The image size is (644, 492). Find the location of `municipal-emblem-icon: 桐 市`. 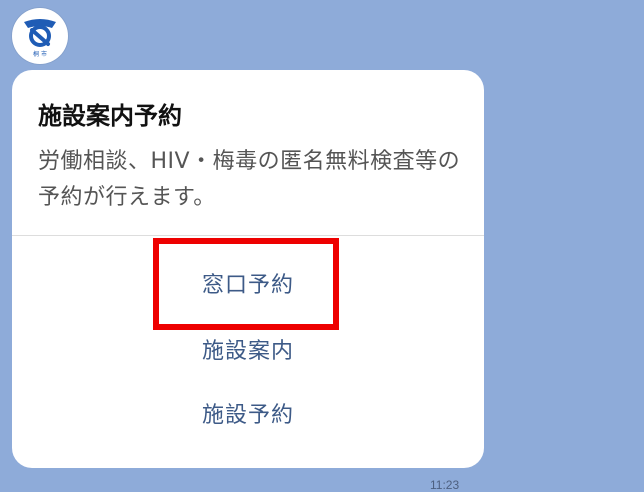

municipal-emblem-icon: 桐 市 is located at coordinates (40, 36).